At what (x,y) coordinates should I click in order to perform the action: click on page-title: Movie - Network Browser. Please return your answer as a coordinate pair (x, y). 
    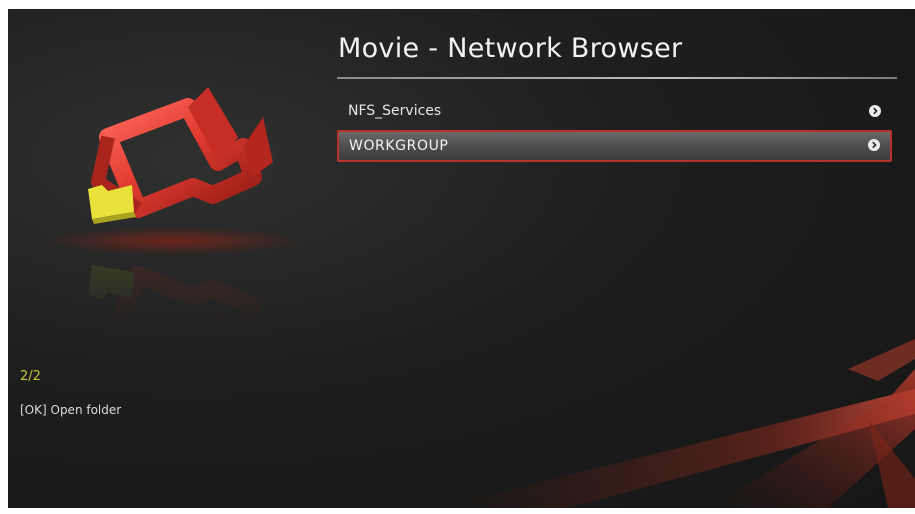
    Looking at the image, I should click on (510, 48).